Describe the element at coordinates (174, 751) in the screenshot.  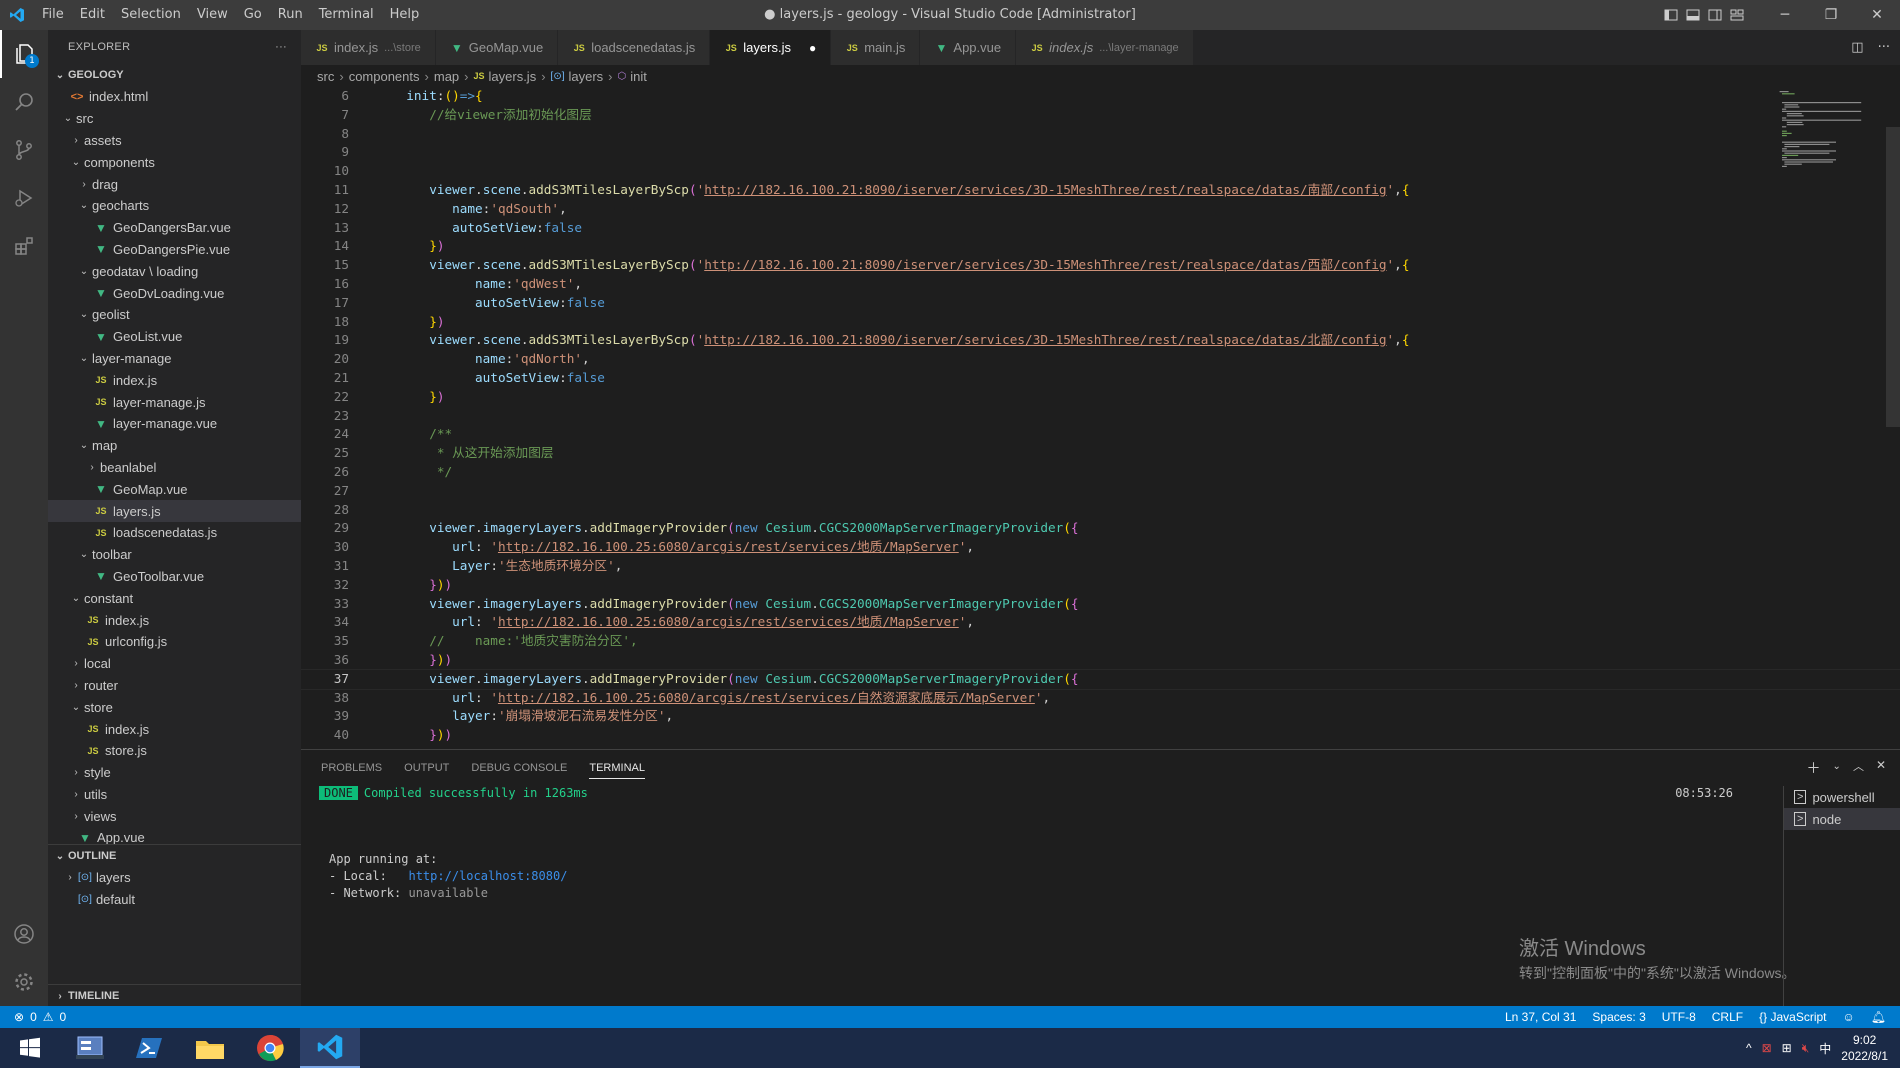
I see `file-item: JS store.js` at that location.